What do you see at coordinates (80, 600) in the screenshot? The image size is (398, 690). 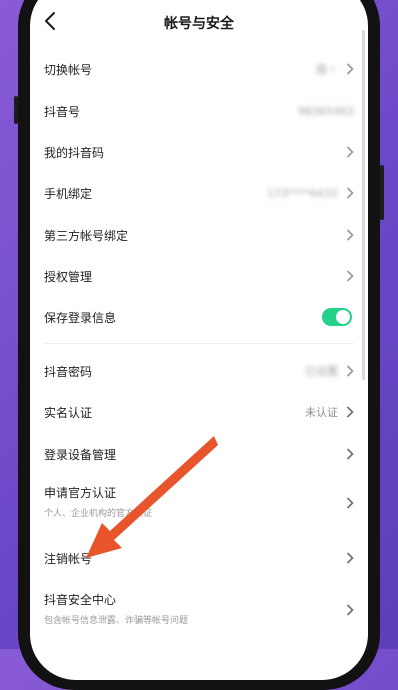 I see `settings-item-label: 抖音安全中心` at bounding box center [80, 600].